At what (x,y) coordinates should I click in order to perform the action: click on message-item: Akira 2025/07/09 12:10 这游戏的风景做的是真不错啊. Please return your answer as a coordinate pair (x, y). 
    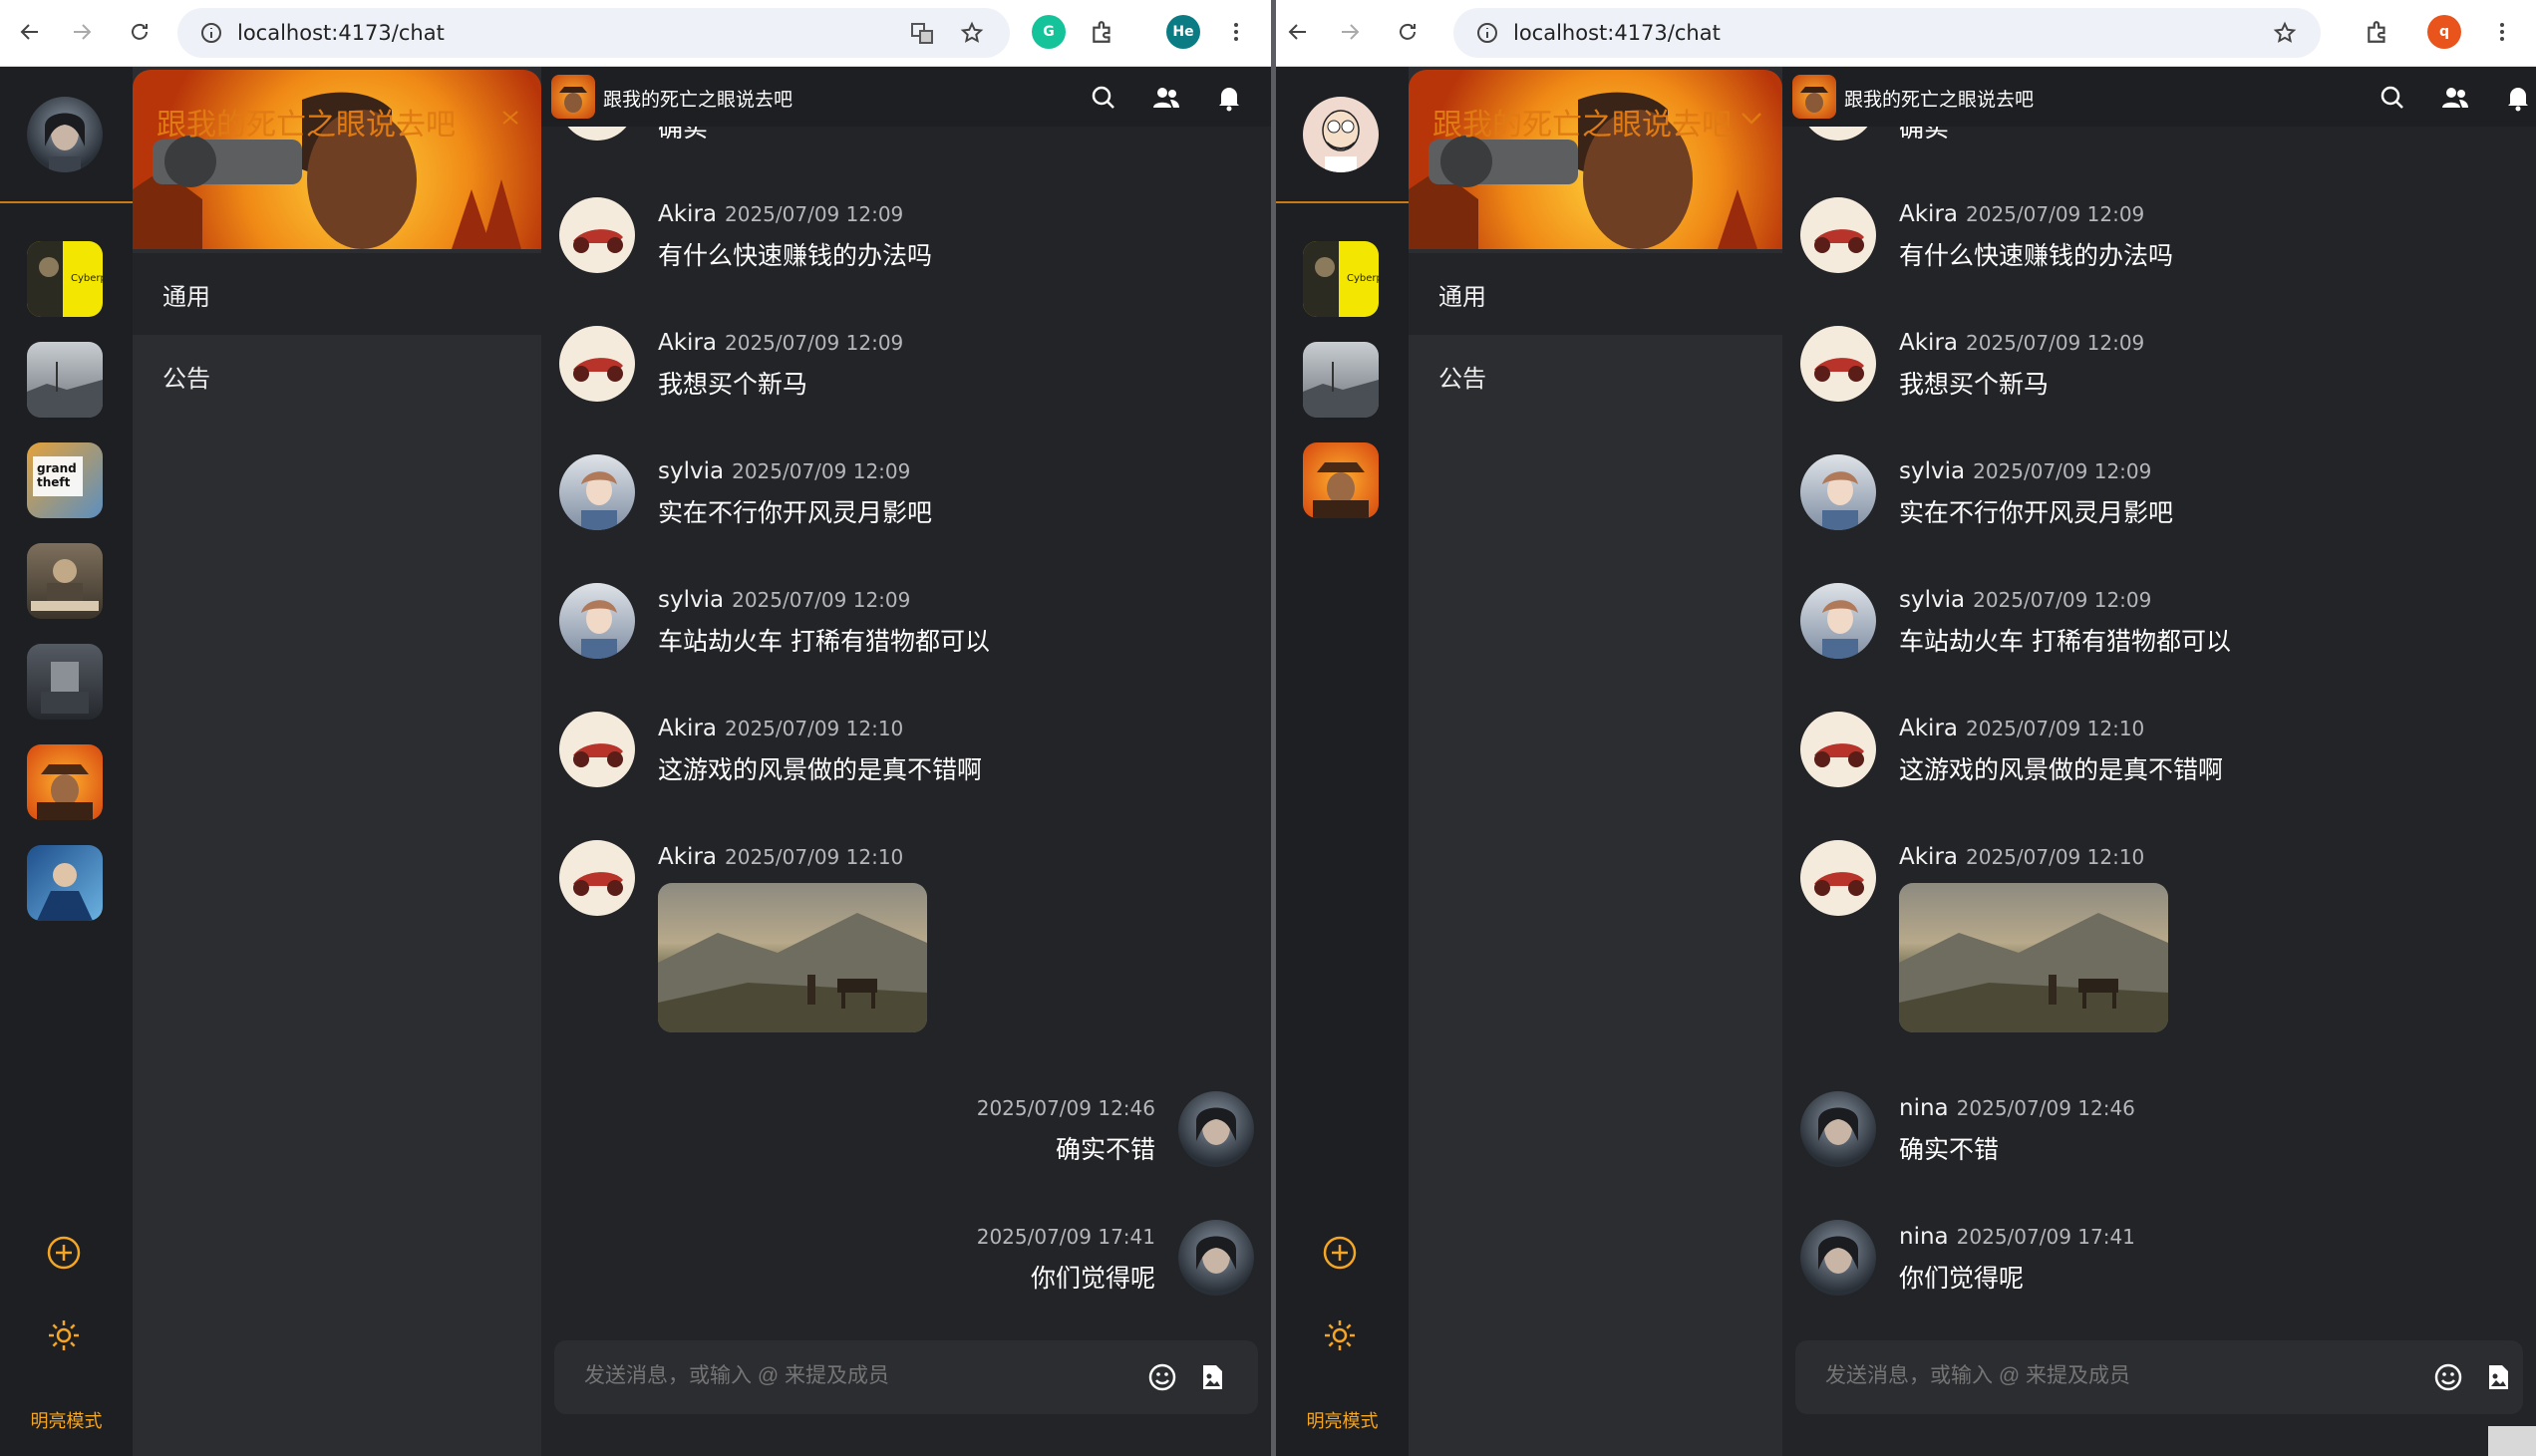
    Looking at the image, I should click on (908, 766).